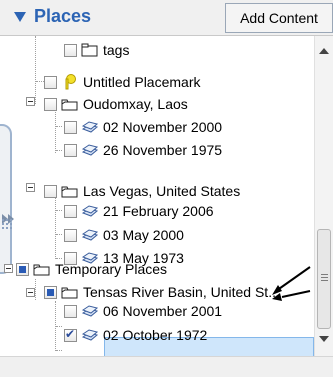 This screenshot has width=333, height=377. Describe the element at coordinates (158, 211) in the screenshot. I see `tree-item-label: 21 February 2006` at that location.